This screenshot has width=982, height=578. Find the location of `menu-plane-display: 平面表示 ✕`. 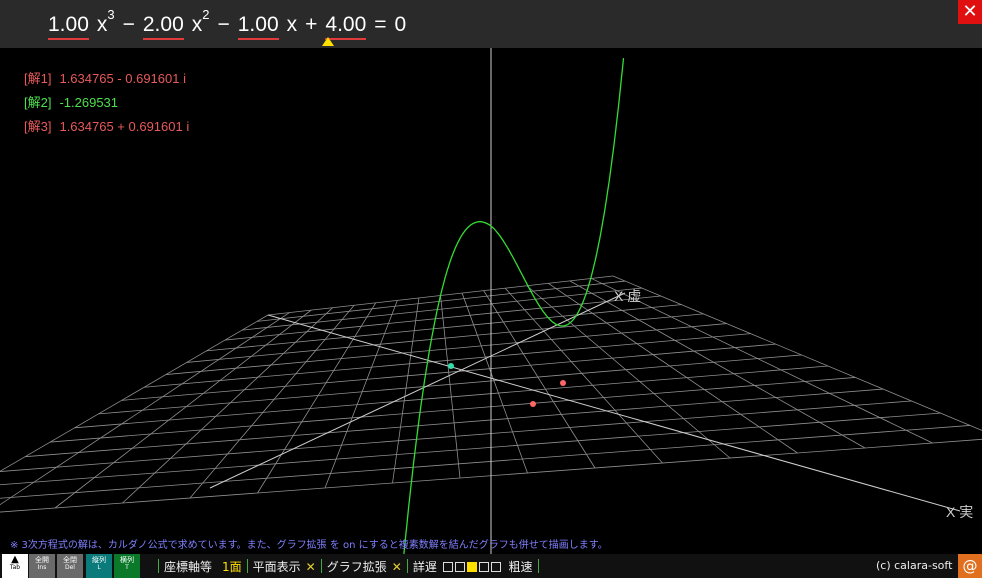

menu-plane-display: 平面表示 ✕ is located at coordinates (284, 566).